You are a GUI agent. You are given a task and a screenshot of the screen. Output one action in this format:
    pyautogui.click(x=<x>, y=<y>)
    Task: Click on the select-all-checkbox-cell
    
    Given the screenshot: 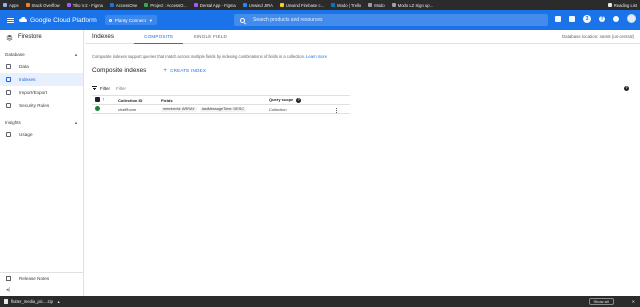 What is the action you would take?
    pyautogui.click(x=97, y=100)
    